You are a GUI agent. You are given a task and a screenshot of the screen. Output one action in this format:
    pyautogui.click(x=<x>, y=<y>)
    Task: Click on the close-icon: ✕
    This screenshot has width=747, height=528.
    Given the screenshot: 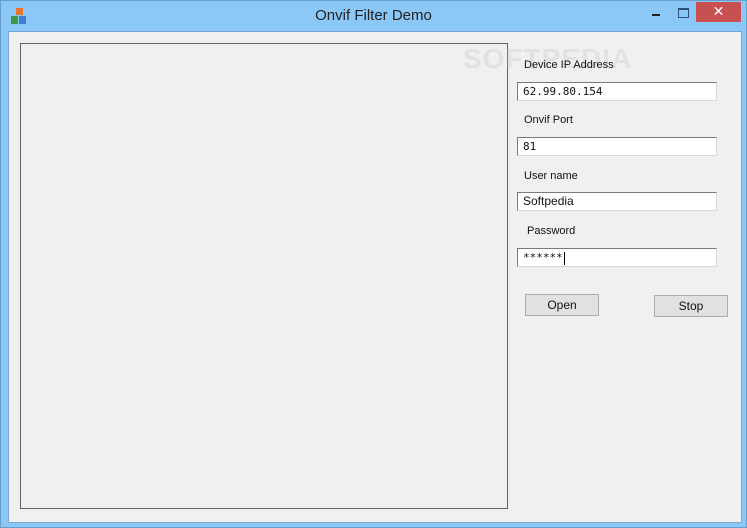 What is the action you would take?
    pyautogui.click(x=718, y=12)
    